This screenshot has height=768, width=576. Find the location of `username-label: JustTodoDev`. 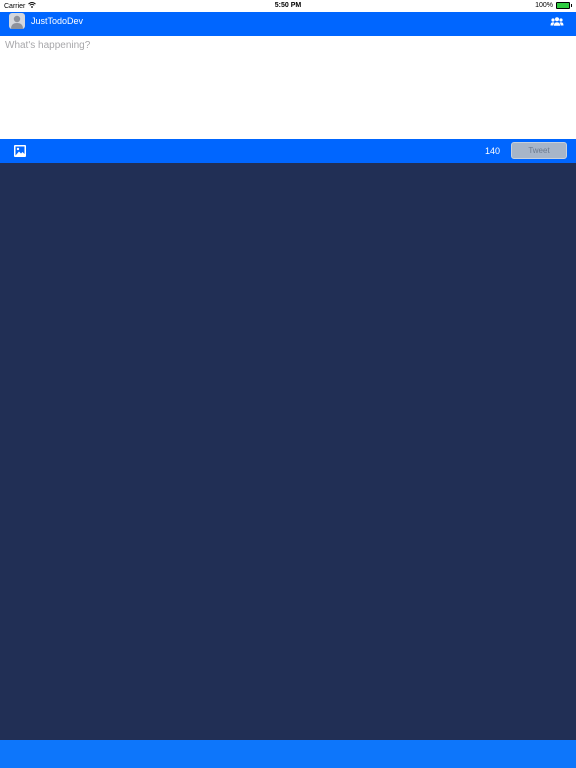

username-label: JustTodoDev is located at coordinates (57, 21).